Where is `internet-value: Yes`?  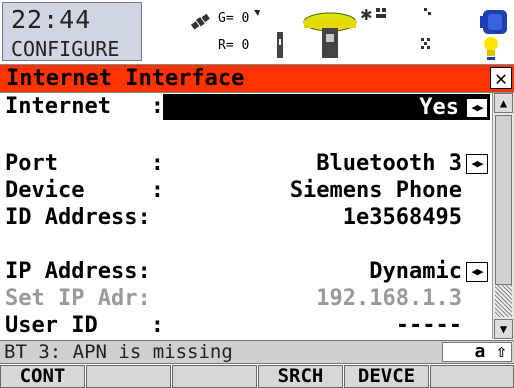
internet-value: Yes is located at coordinates (439, 107).